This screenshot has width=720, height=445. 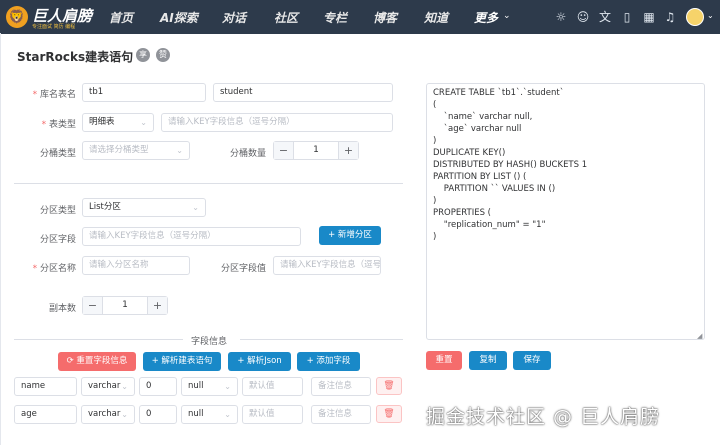 What do you see at coordinates (45, 386) in the screenshot?
I see `field-name-input: name` at bounding box center [45, 386].